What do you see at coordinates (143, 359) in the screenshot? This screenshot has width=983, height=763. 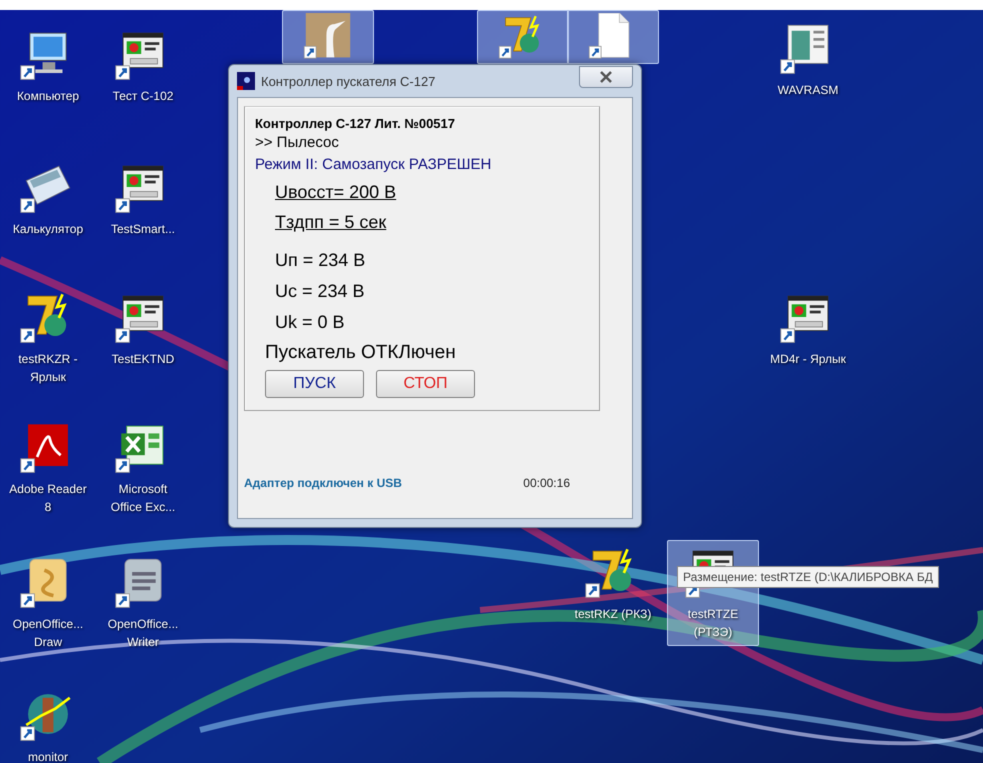 I see `icon-label: TestEKTND` at bounding box center [143, 359].